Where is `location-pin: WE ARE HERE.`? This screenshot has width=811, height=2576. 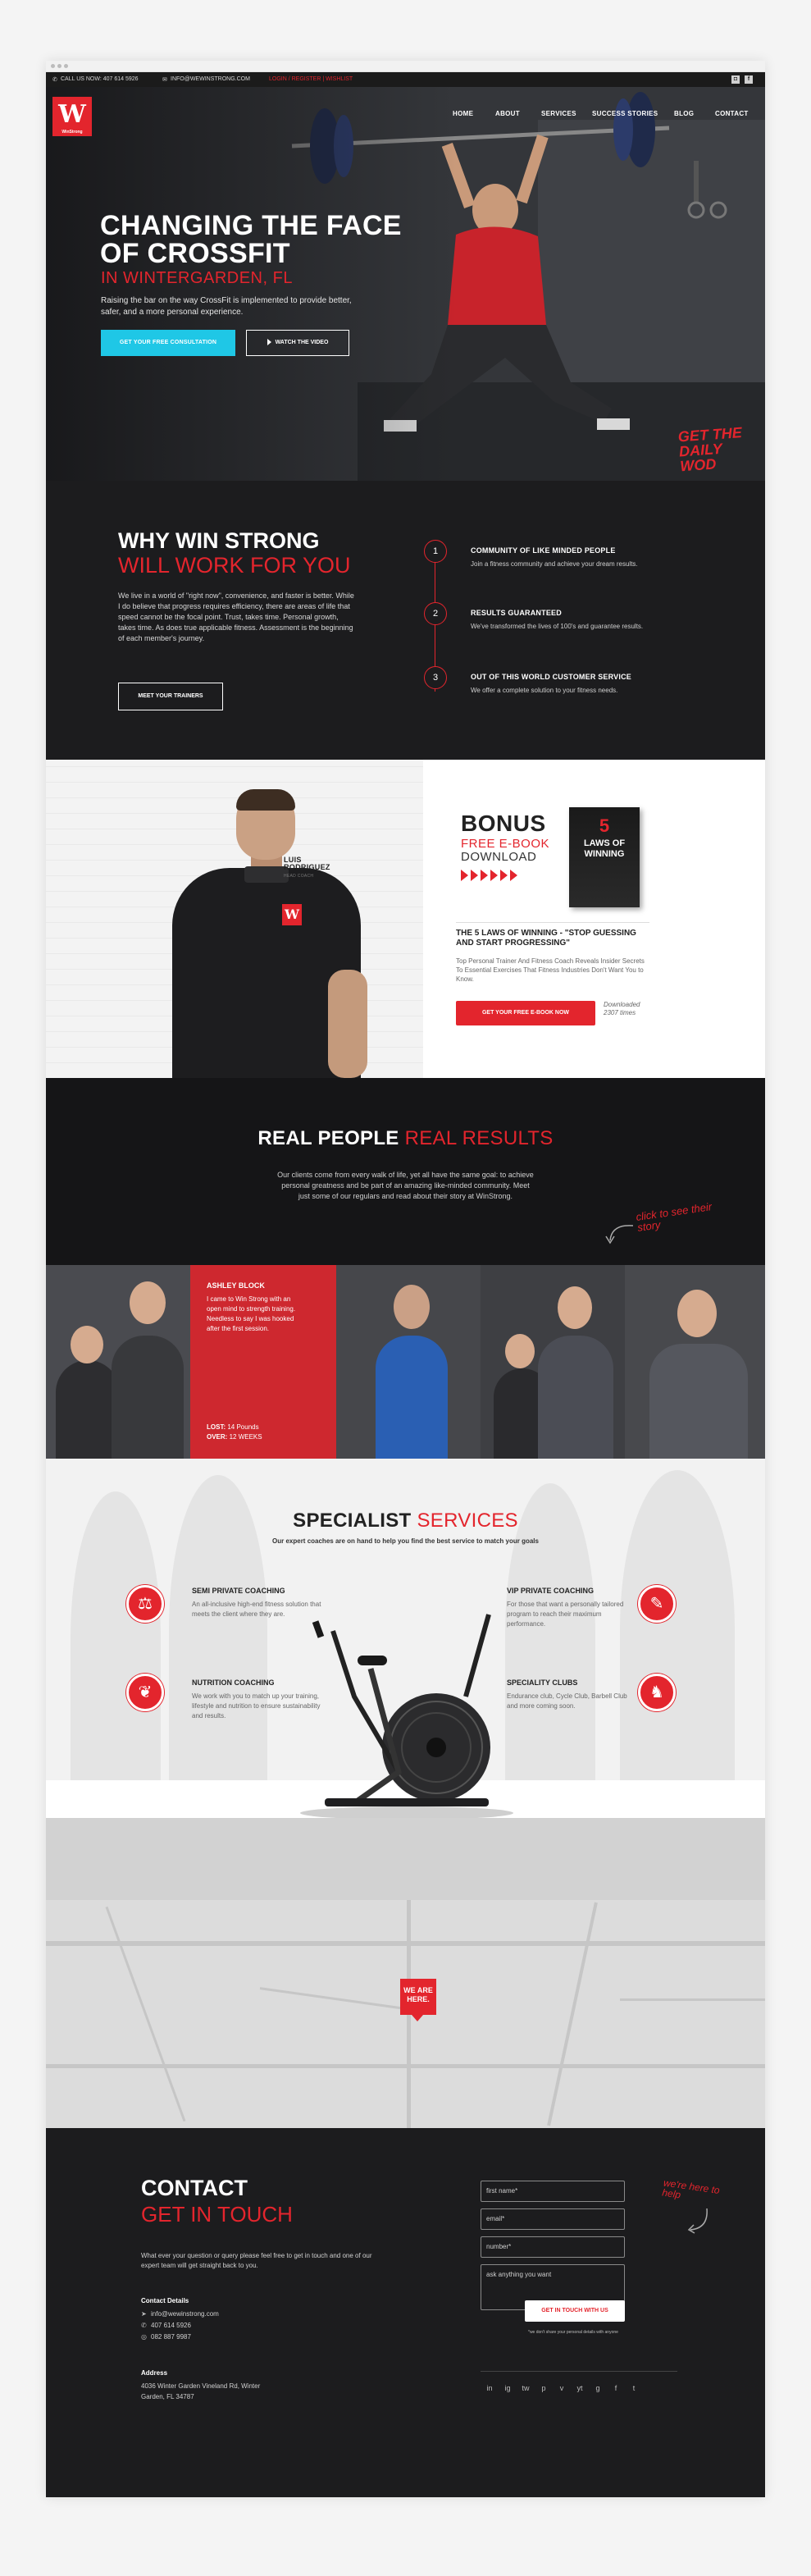 location-pin: WE ARE HERE. is located at coordinates (418, 2000).